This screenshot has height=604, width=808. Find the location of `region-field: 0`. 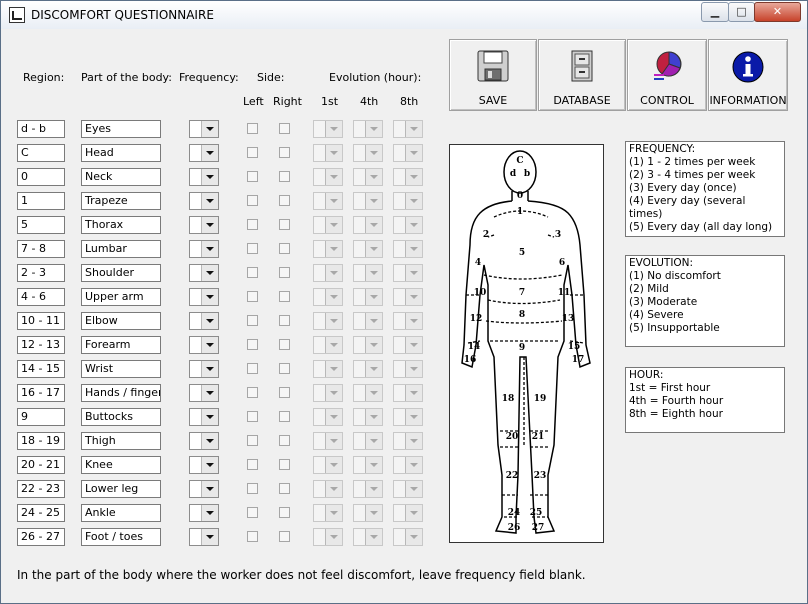

region-field: 0 is located at coordinates (41, 177).